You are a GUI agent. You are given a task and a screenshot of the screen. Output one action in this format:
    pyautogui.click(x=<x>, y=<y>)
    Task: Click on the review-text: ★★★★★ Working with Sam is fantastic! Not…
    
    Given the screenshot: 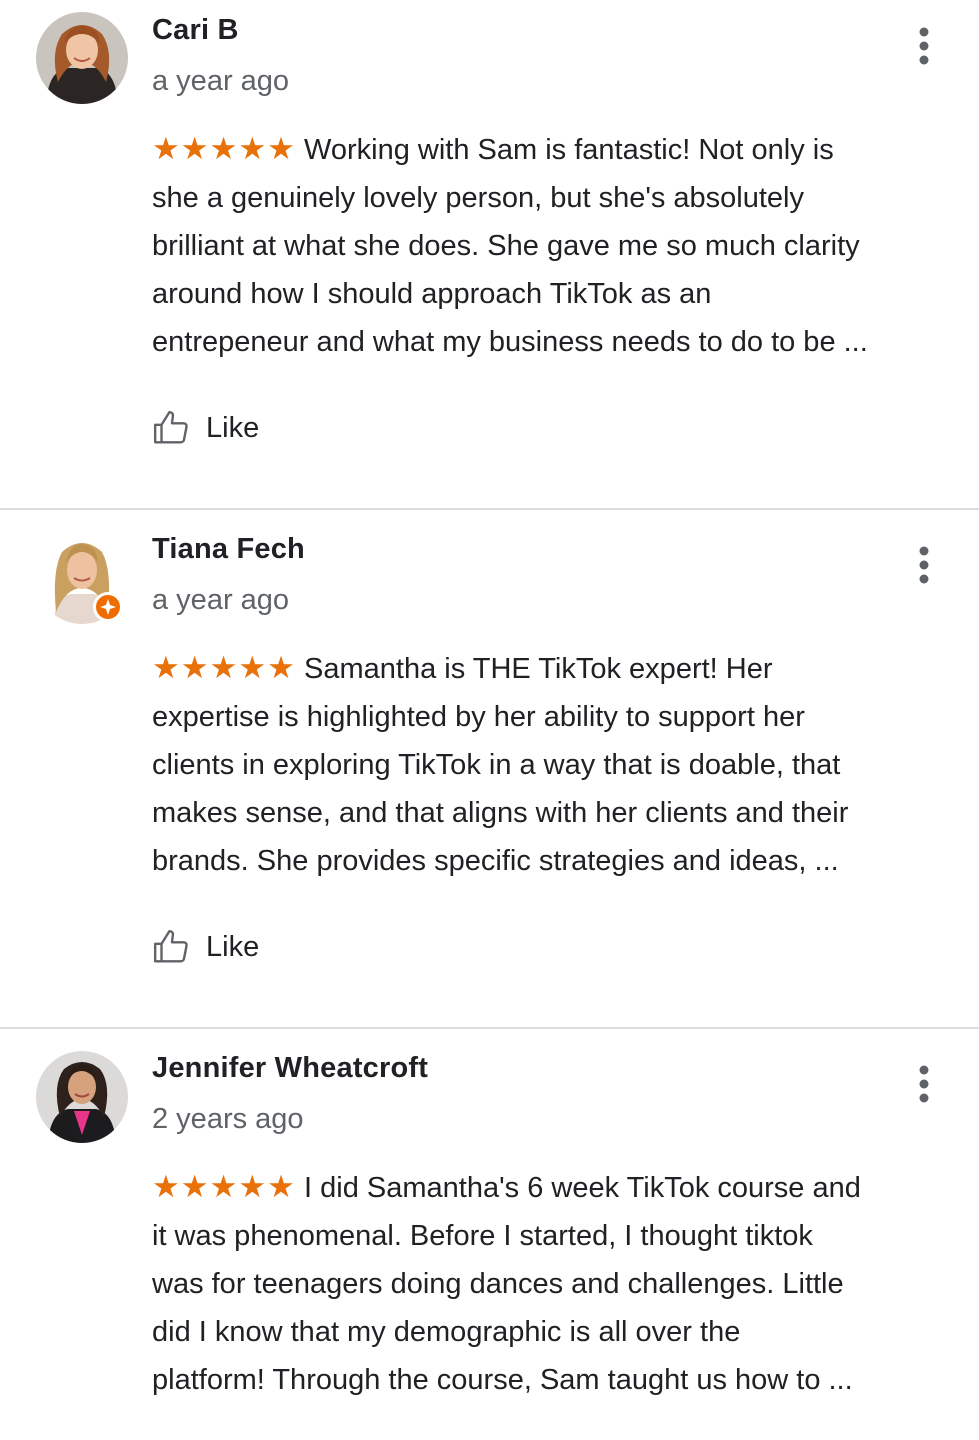 What is the action you would take?
    pyautogui.click(x=552, y=245)
    